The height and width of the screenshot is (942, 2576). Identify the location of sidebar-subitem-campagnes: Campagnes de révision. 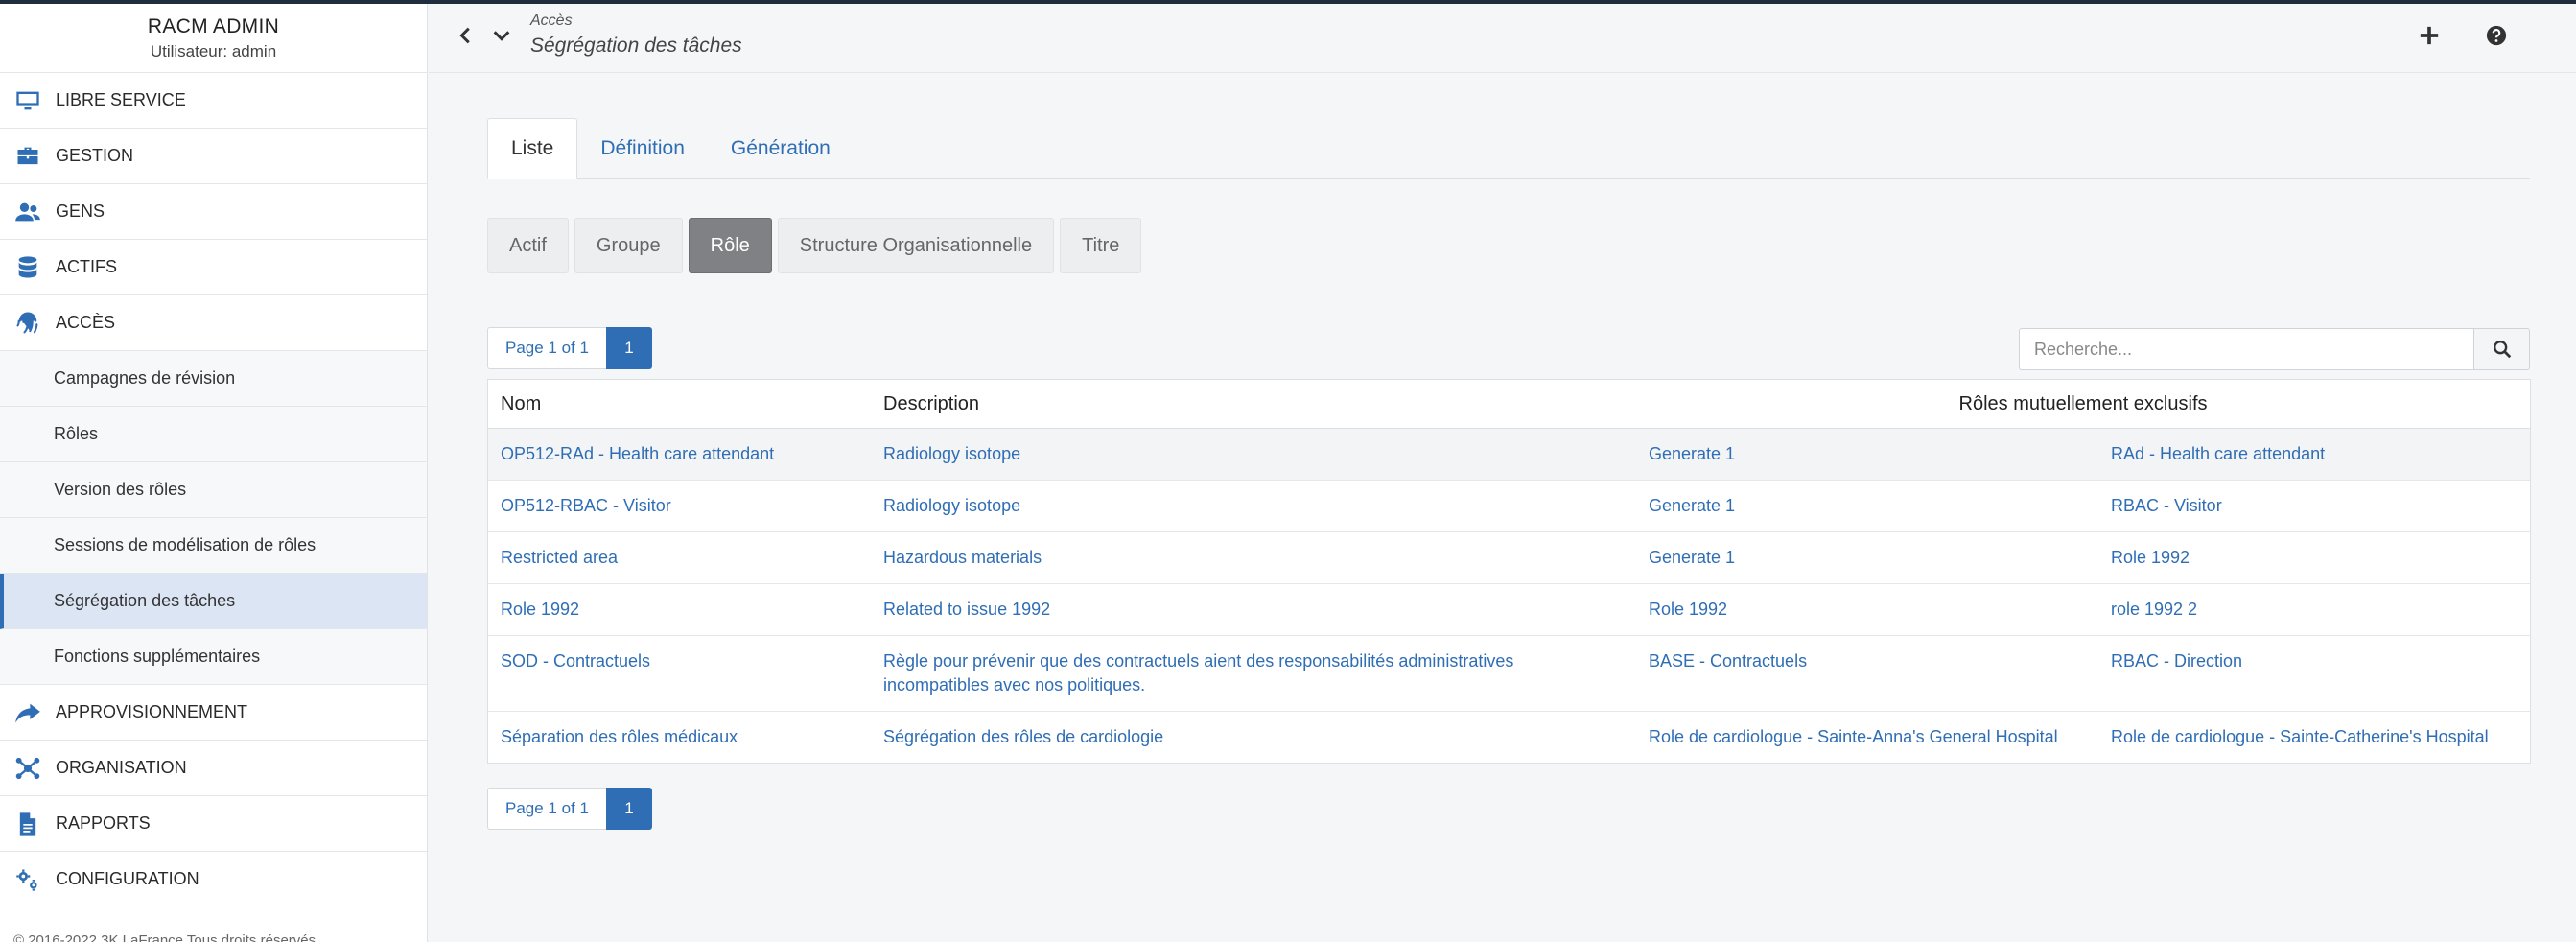
(213, 379).